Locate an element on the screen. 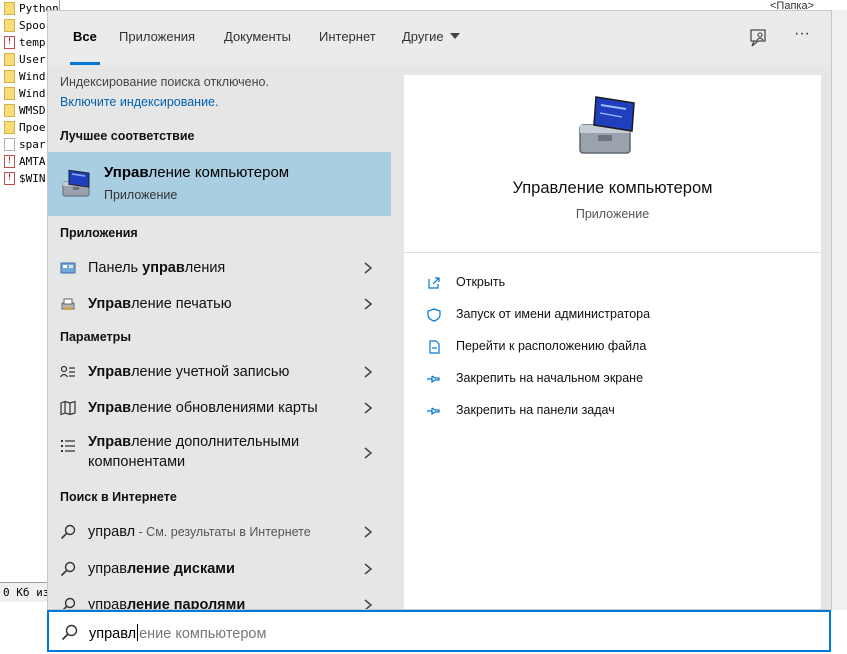 The image size is (847, 654). result-label: Управление обновлениями карты is located at coordinates (203, 408).